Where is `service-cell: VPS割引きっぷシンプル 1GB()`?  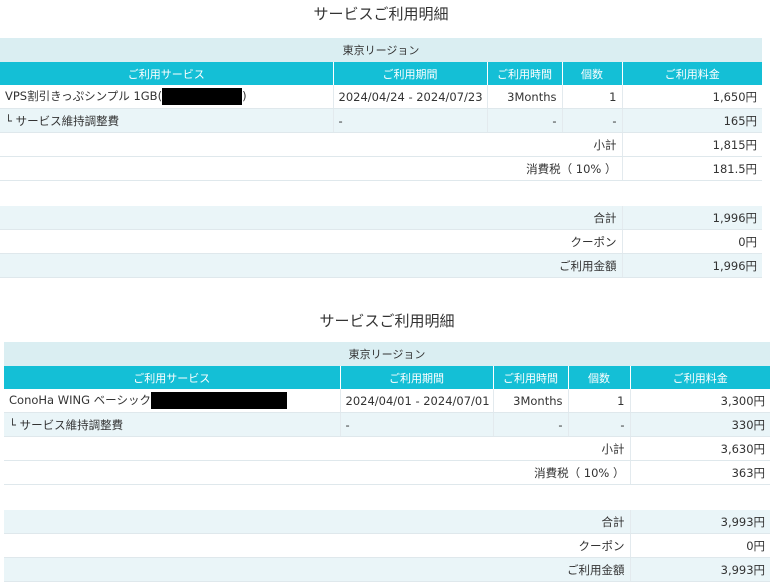 service-cell: VPS割引きっぷシンプル 1GB() is located at coordinates (167, 97).